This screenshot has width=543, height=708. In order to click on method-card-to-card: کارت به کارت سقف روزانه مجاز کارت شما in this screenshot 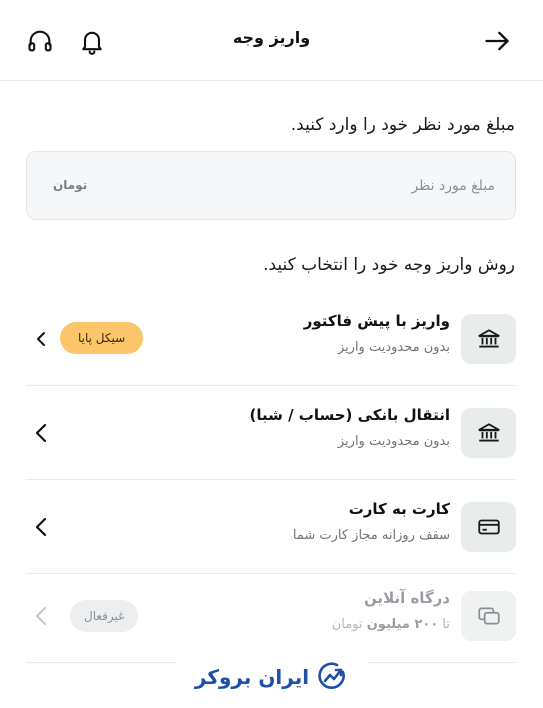, I will do `click(271, 528)`.